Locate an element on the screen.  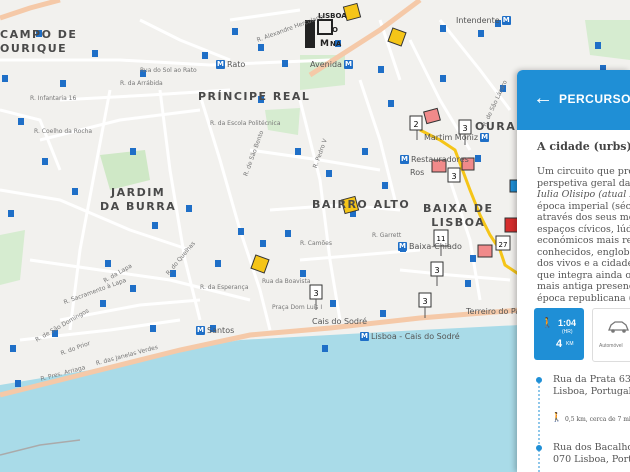
pin-3e-label: 3 is located at coordinates (315, 293).